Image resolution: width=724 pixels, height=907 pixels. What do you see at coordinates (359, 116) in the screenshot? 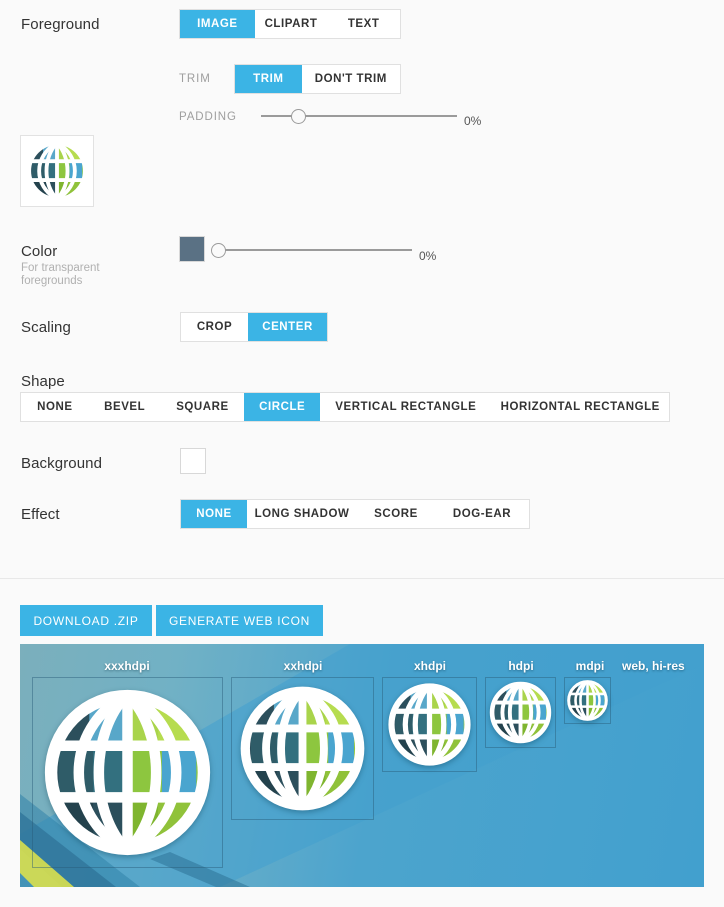
I see `padding-slider` at bounding box center [359, 116].